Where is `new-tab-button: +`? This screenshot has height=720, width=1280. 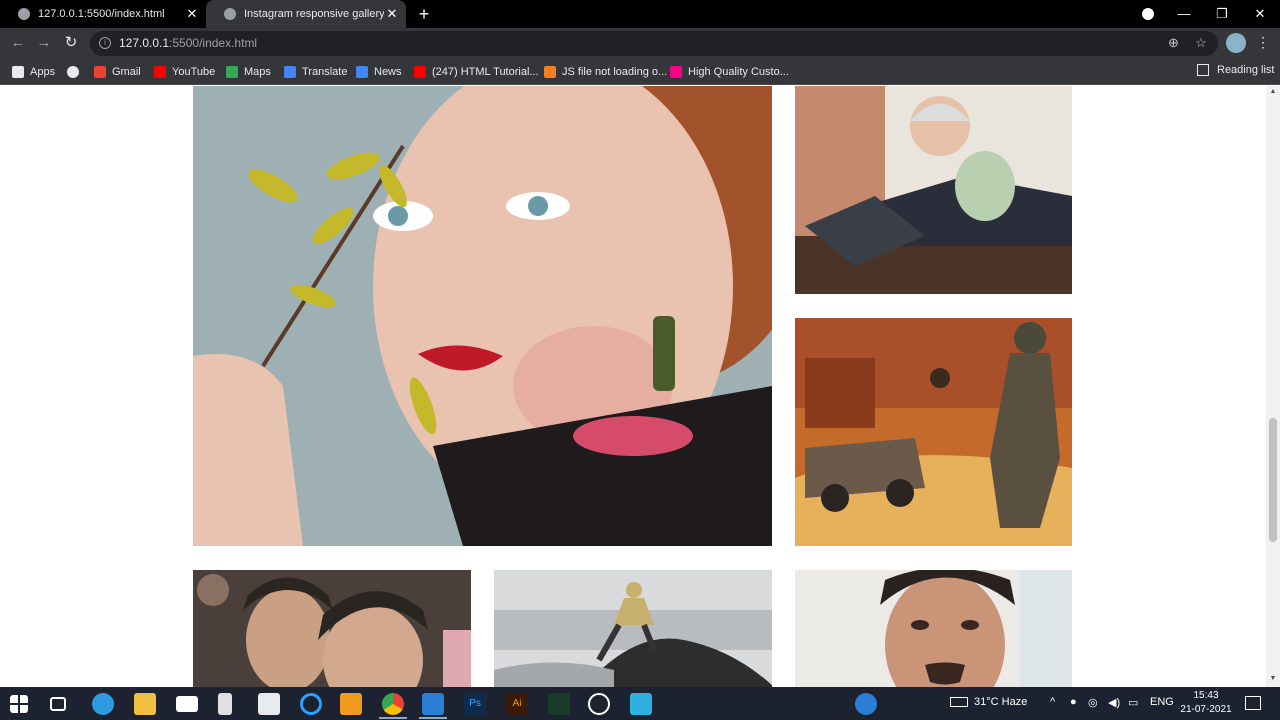 new-tab-button: + is located at coordinates (424, 14).